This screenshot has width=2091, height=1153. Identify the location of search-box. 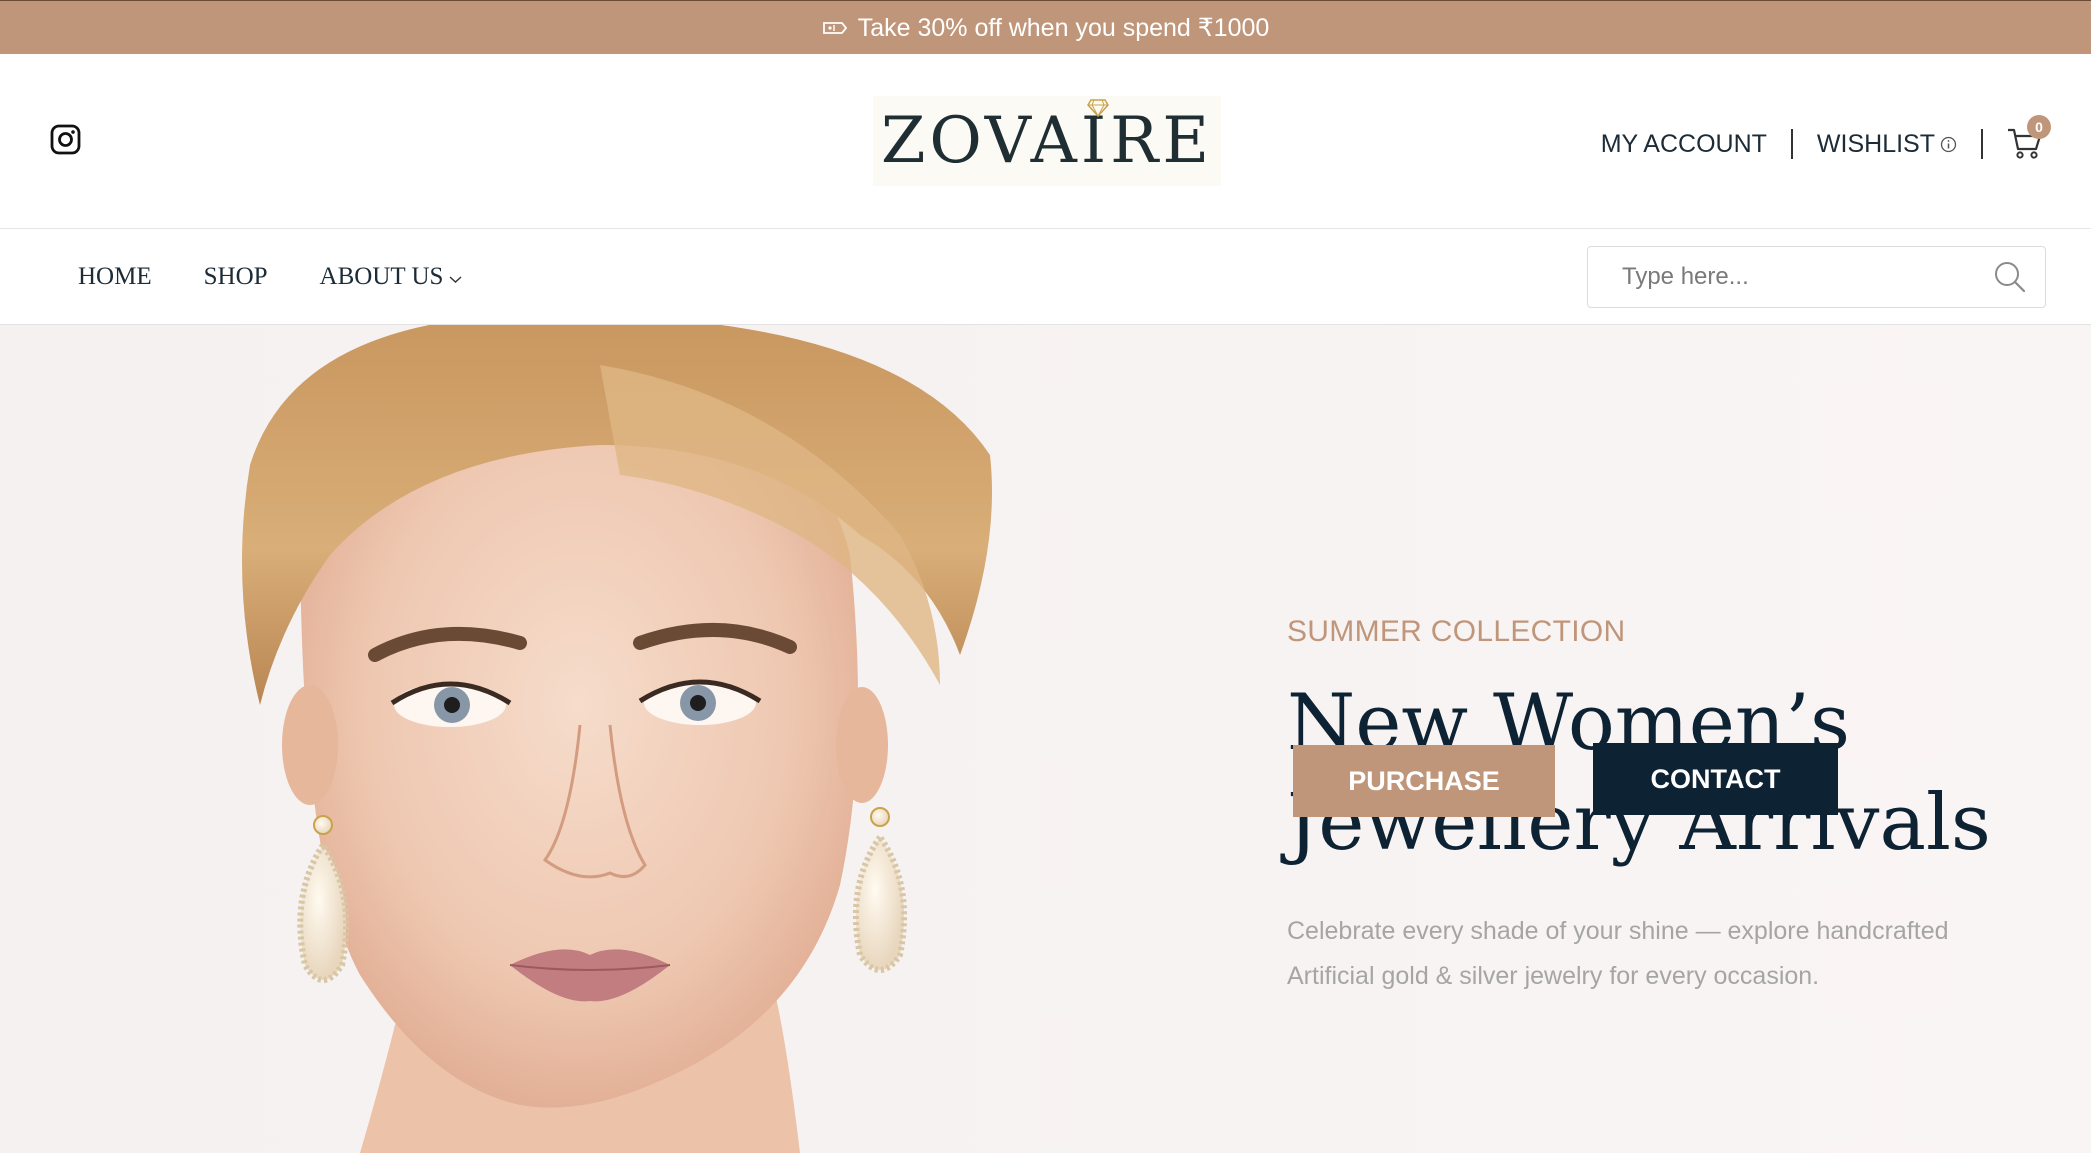
(1816, 277).